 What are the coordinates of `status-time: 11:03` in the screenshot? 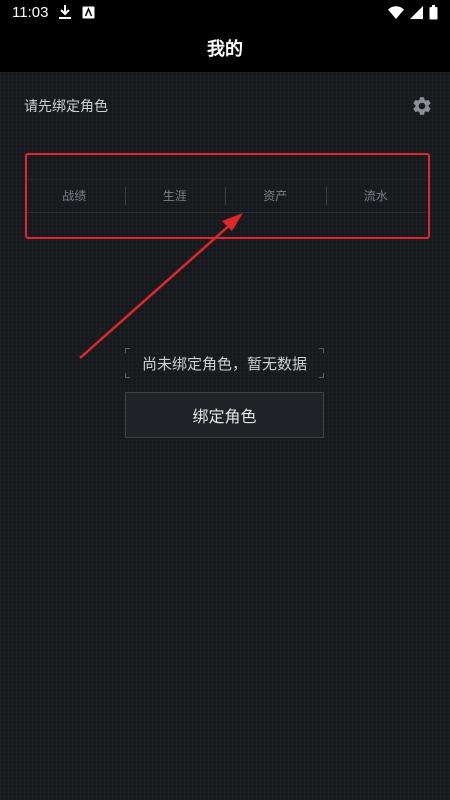 It's located at (30, 12).